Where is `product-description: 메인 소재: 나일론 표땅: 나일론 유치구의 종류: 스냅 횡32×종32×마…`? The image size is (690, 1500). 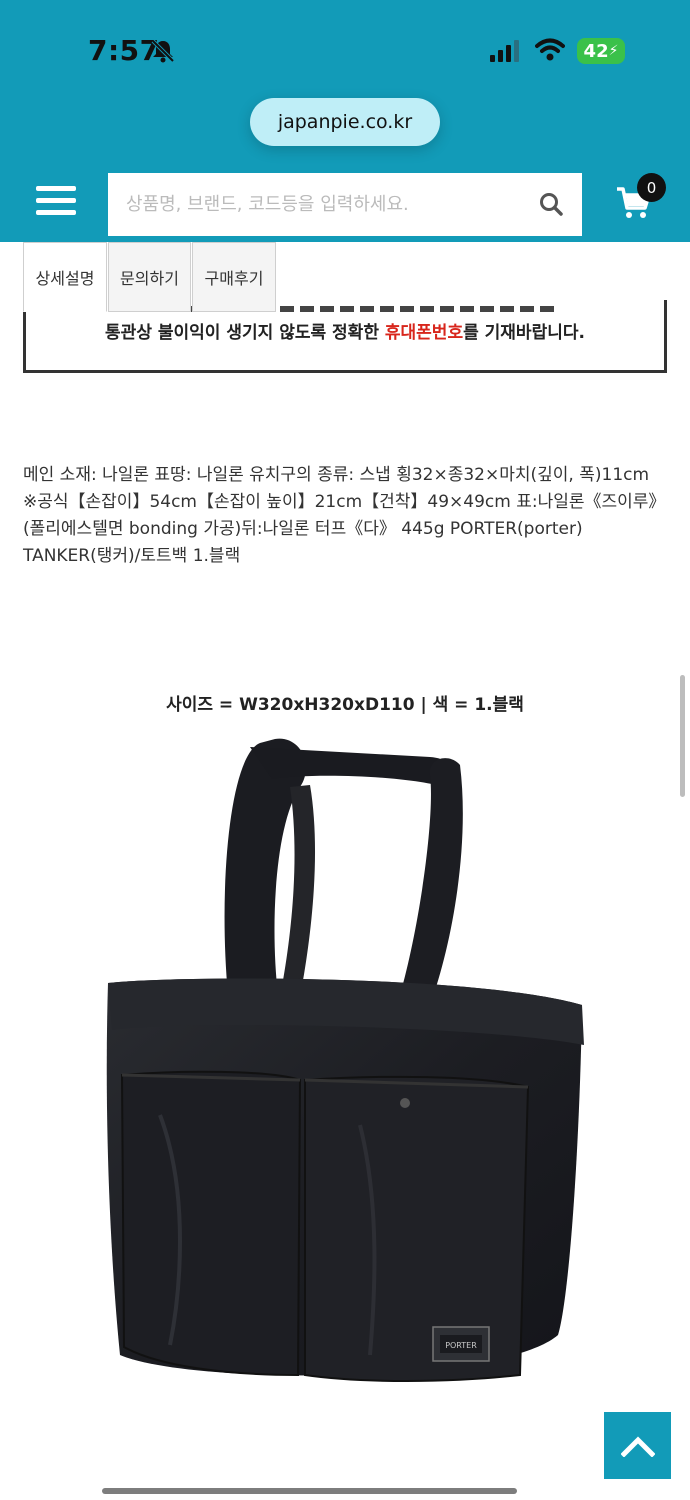 product-description: 메인 소재: 나일론 표땅: 나일론 유치구의 종류: 스냅 횡32×종32×마… is located at coordinates (340, 515).